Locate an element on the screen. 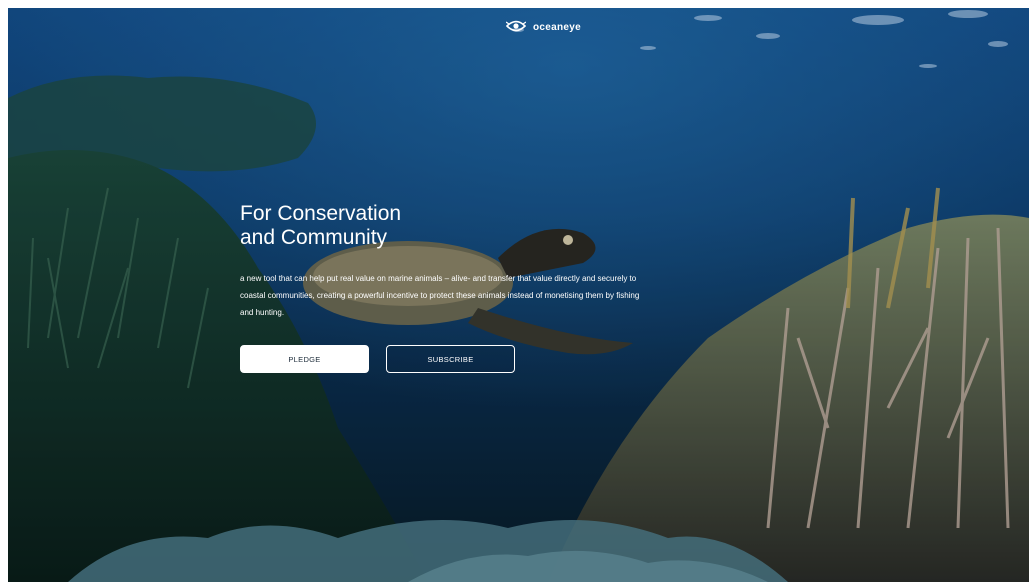 Image resolution: width=1031 pixels, height=582 pixels. brand-logo: oceaneye is located at coordinates (543, 27).